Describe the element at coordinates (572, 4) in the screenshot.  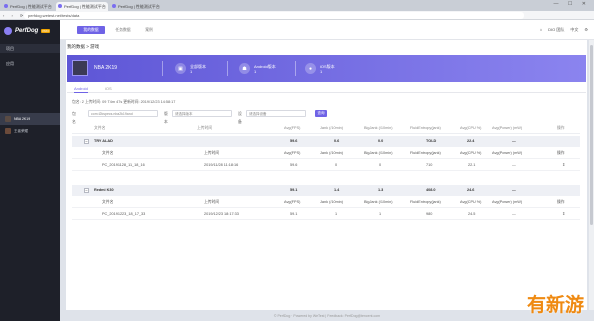
I see `window-controls: — ☐ ✕` at that location.